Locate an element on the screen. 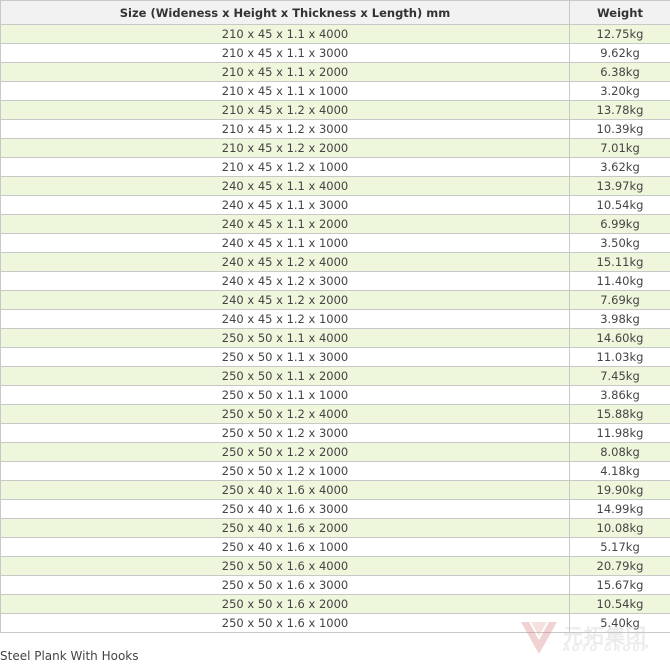 The height and width of the screenshot is (665, 670). table-row: 210 x 45 x 1.1 x 4000 12.75kg is located at coordinates (335, 34).